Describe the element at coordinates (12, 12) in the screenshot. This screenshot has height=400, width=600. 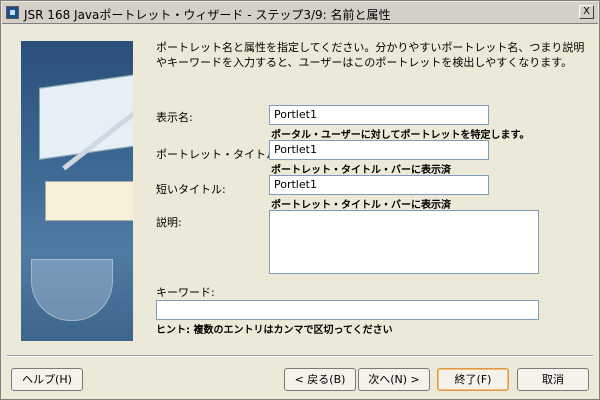
I see `app-icon` at that location.